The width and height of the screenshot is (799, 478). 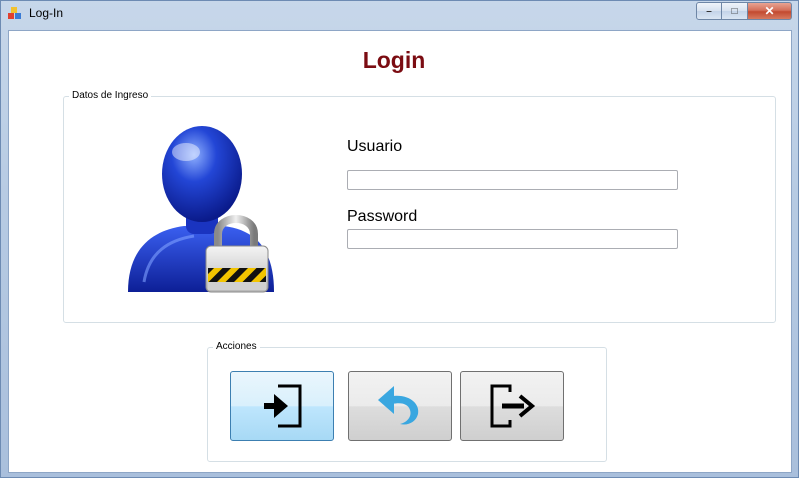 I want to click on minimize-button: –, so click(x=709, y=11).